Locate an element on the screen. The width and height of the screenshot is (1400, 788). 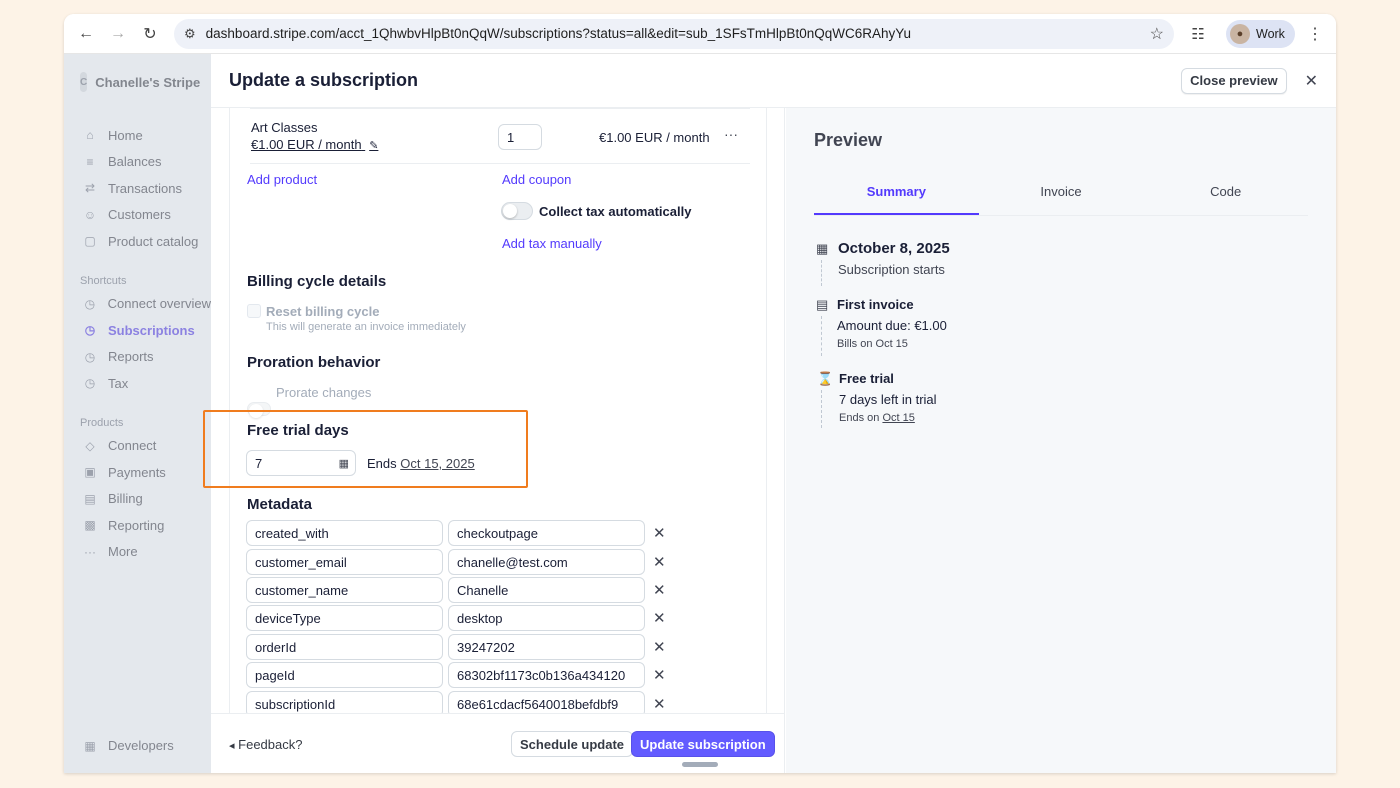
metadata-key-input: deviceType is located at coordinates (344, 618).